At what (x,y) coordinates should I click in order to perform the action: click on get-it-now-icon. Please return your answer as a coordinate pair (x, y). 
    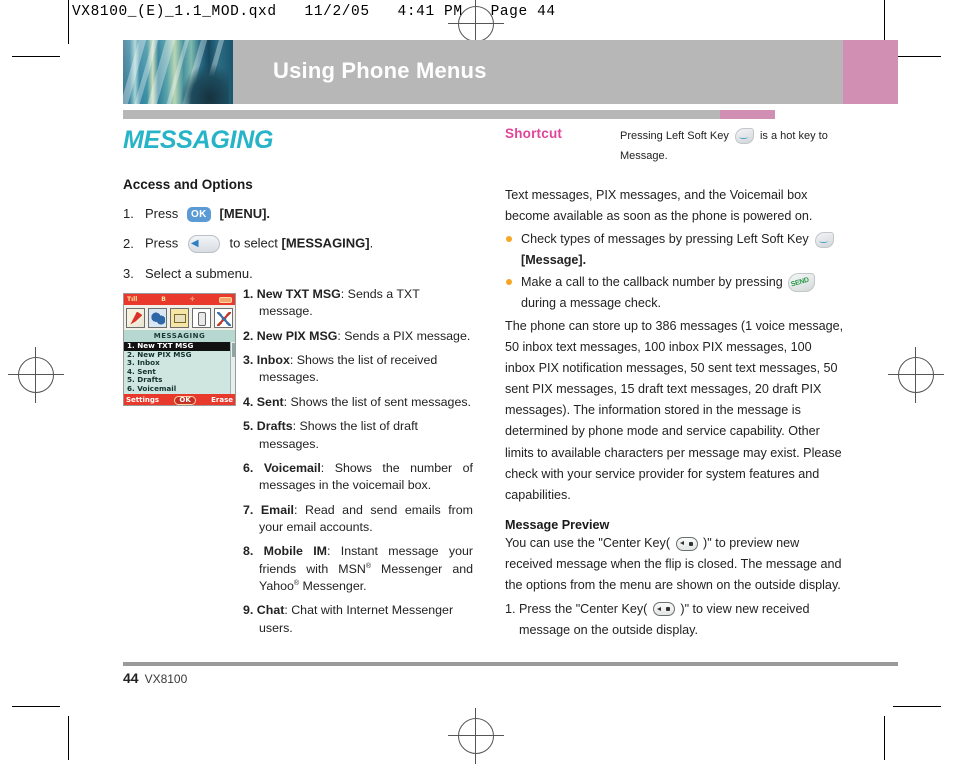
    Looking at the image, I should click on (136, 317).